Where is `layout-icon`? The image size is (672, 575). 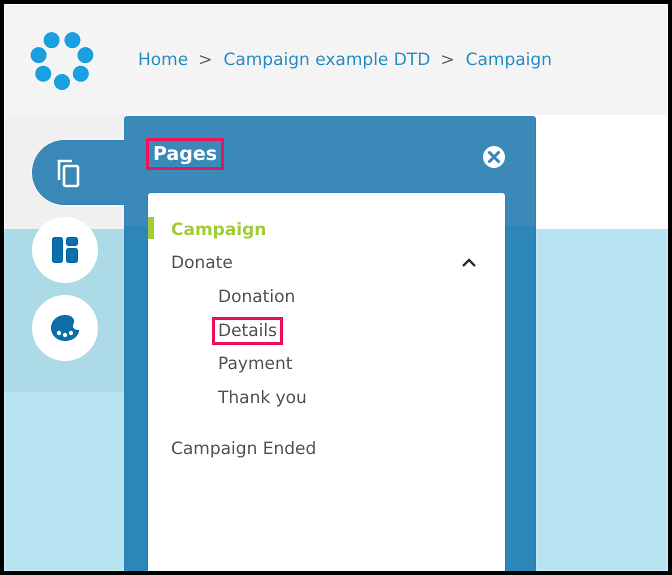 layout-icon is located at coordinates (65, 250).